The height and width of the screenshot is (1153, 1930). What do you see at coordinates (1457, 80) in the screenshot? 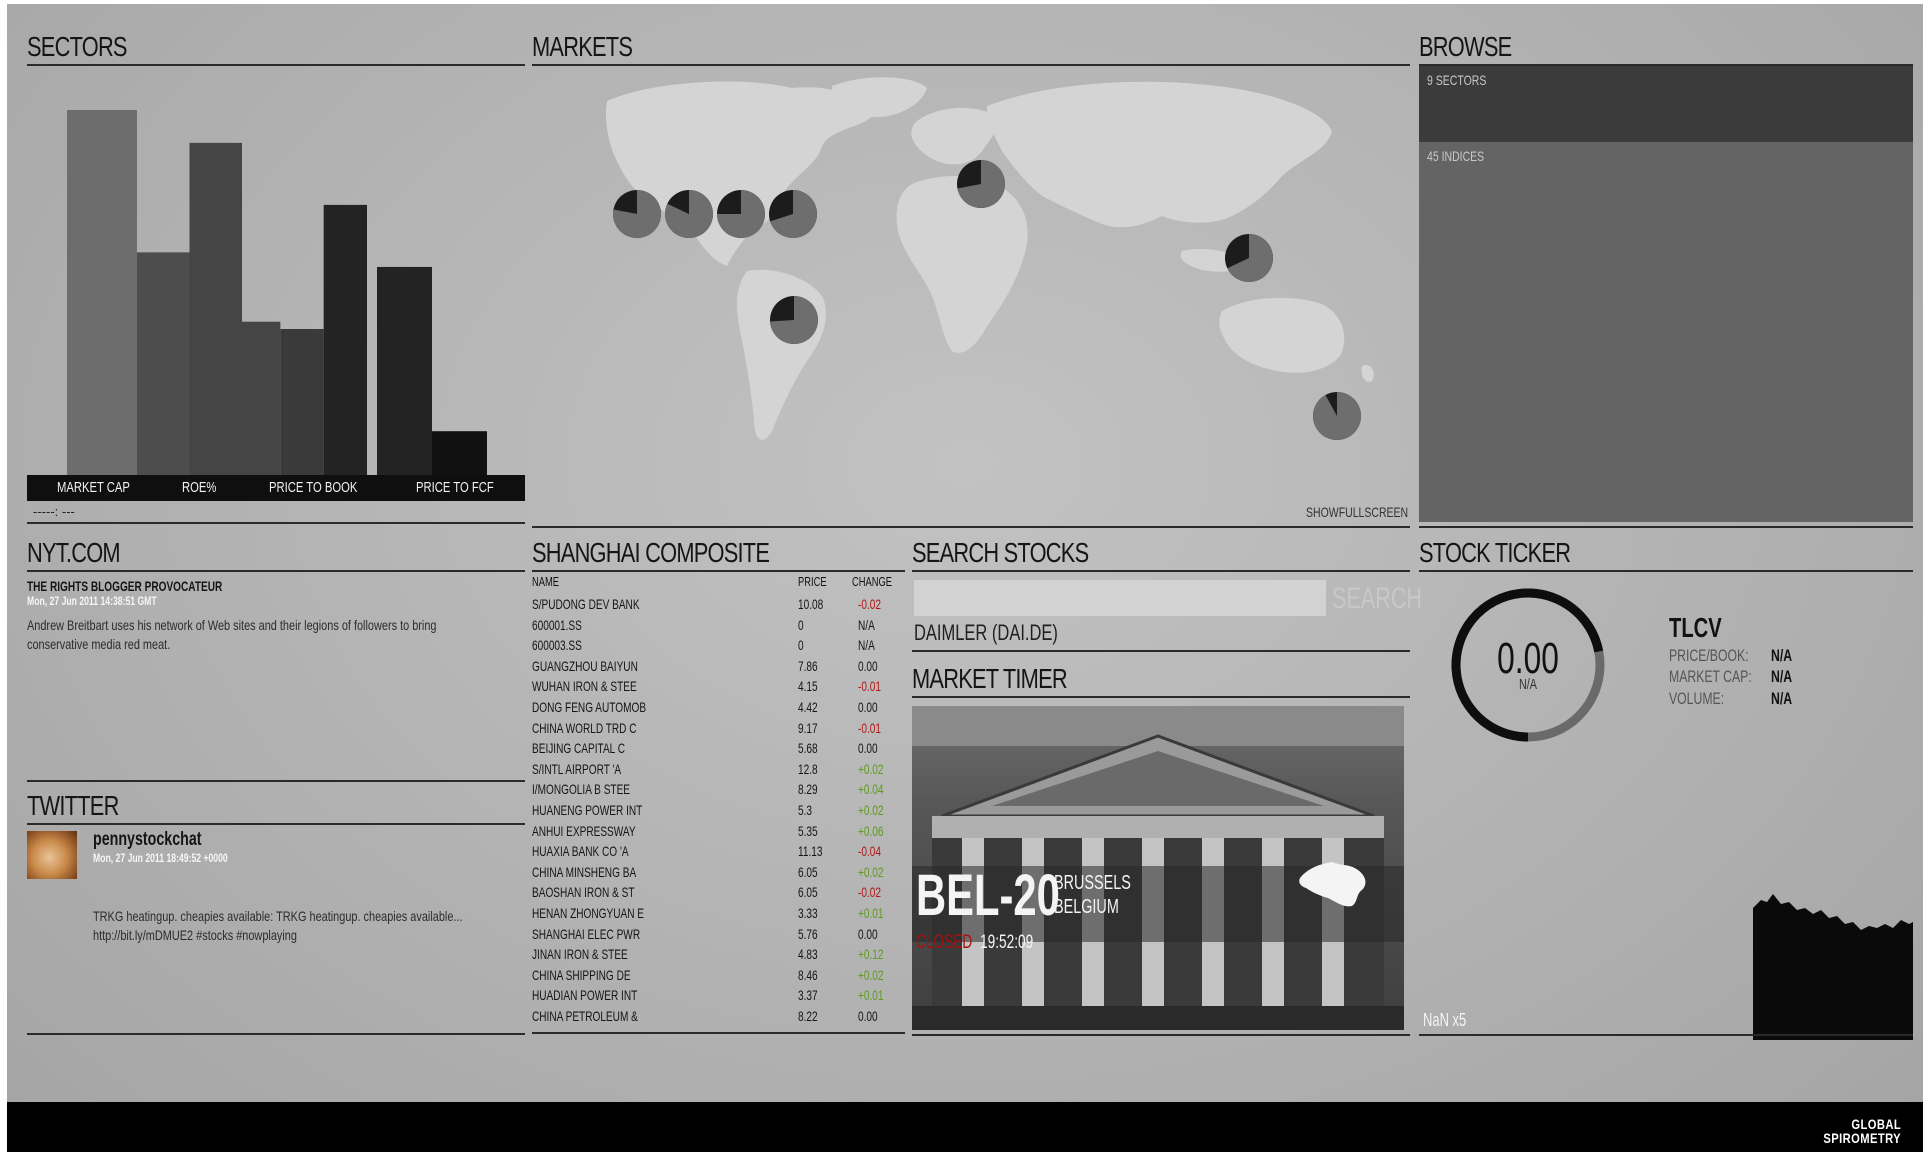
I see `browse-sectors-label: 9 SECTORS` at bounding box center [1457, 80].